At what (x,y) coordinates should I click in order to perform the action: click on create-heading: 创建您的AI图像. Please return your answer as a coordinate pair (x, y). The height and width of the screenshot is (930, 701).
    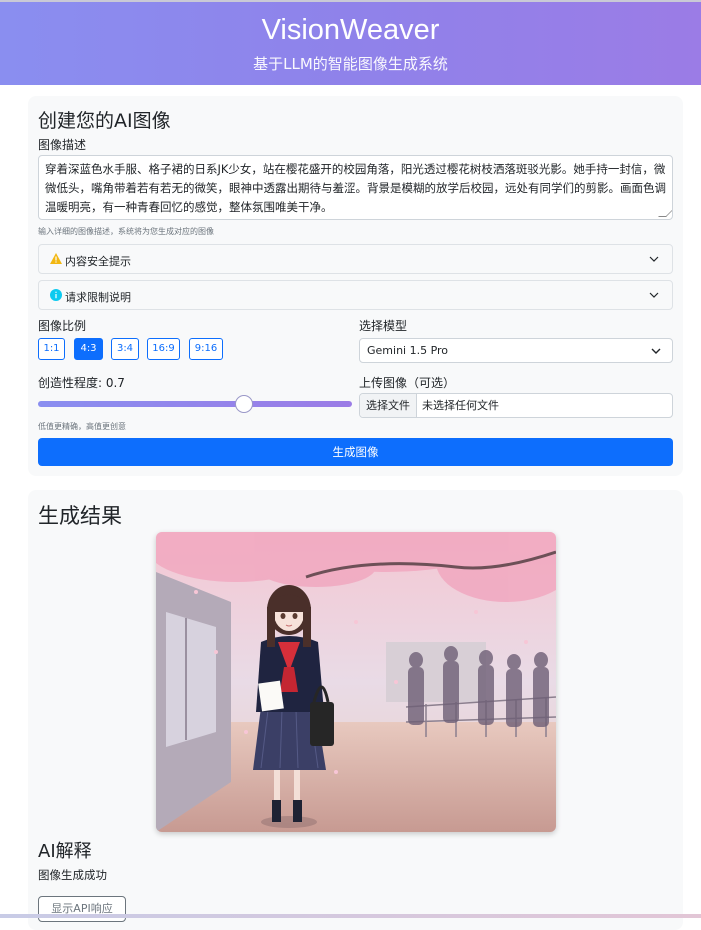
    Looking at the image, I should click on (104, 121).